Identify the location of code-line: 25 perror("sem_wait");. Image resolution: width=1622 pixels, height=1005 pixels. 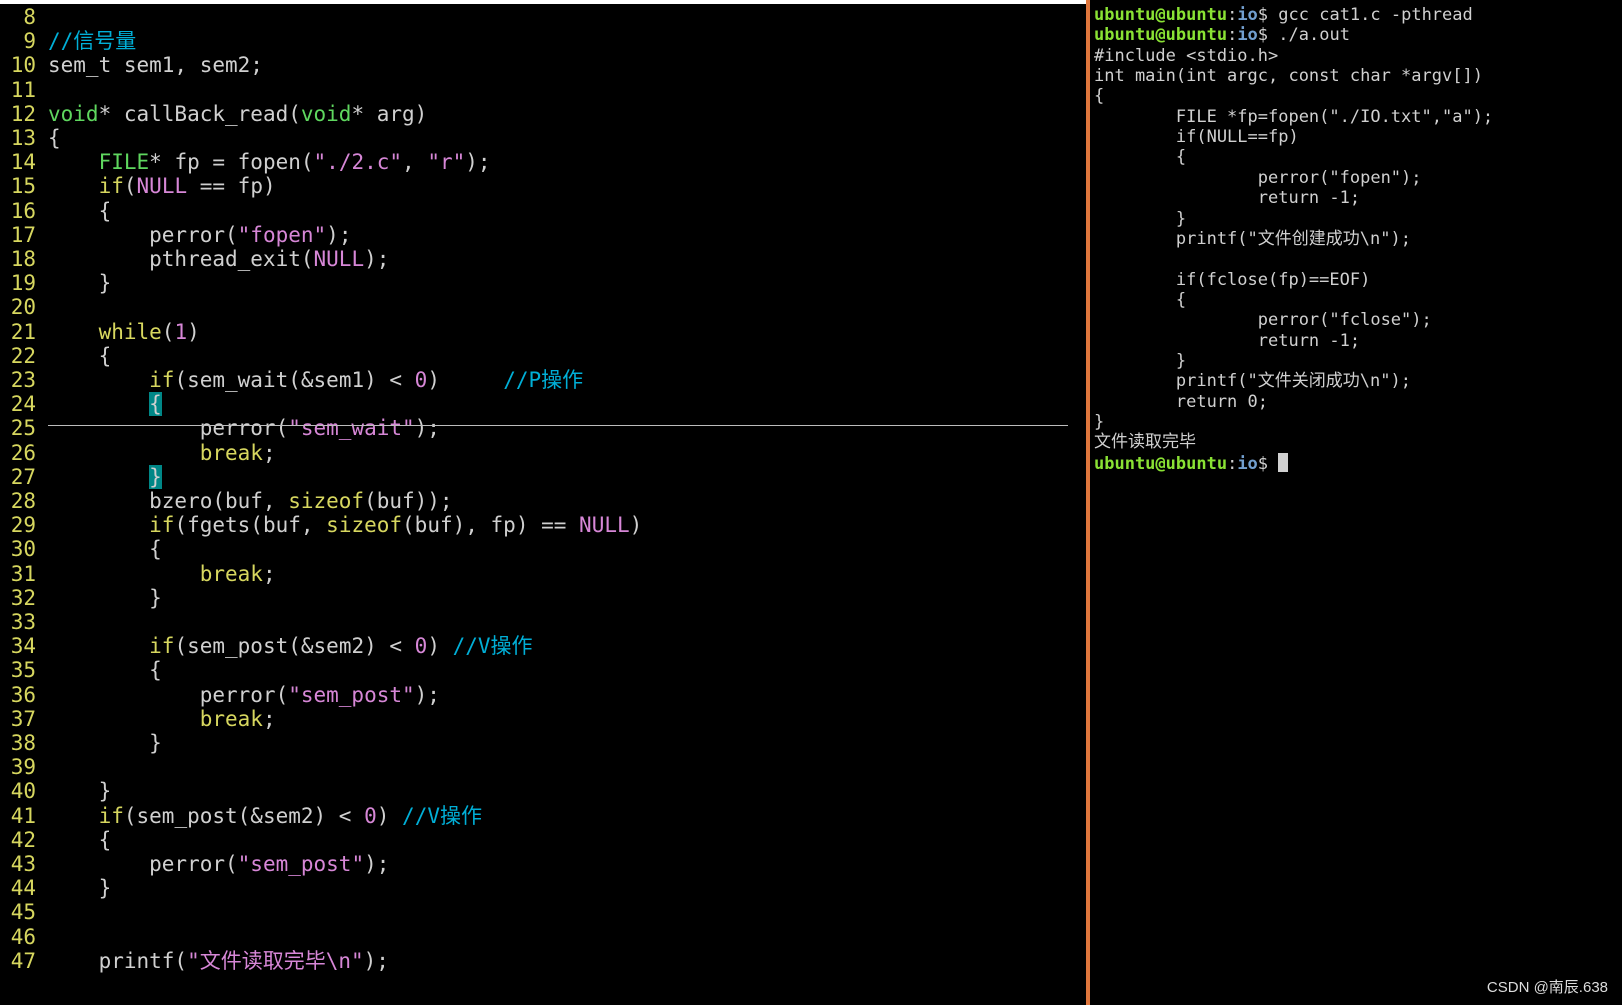
(220, 428).